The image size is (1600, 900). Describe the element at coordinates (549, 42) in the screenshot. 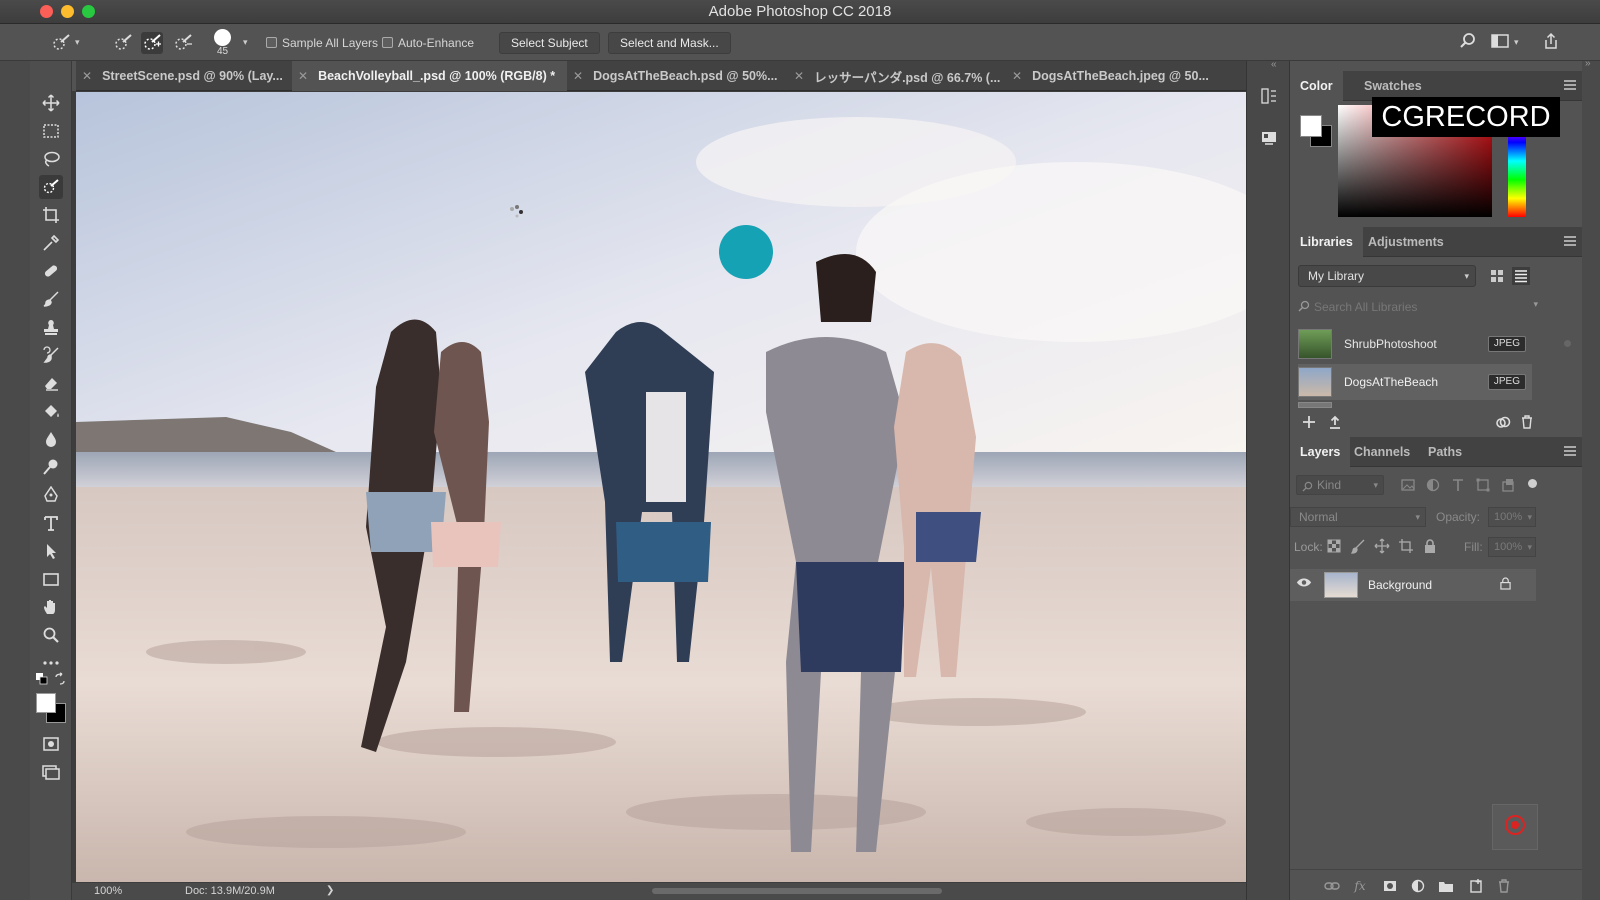

I see `select-subject-button: Select Subject` at that location.